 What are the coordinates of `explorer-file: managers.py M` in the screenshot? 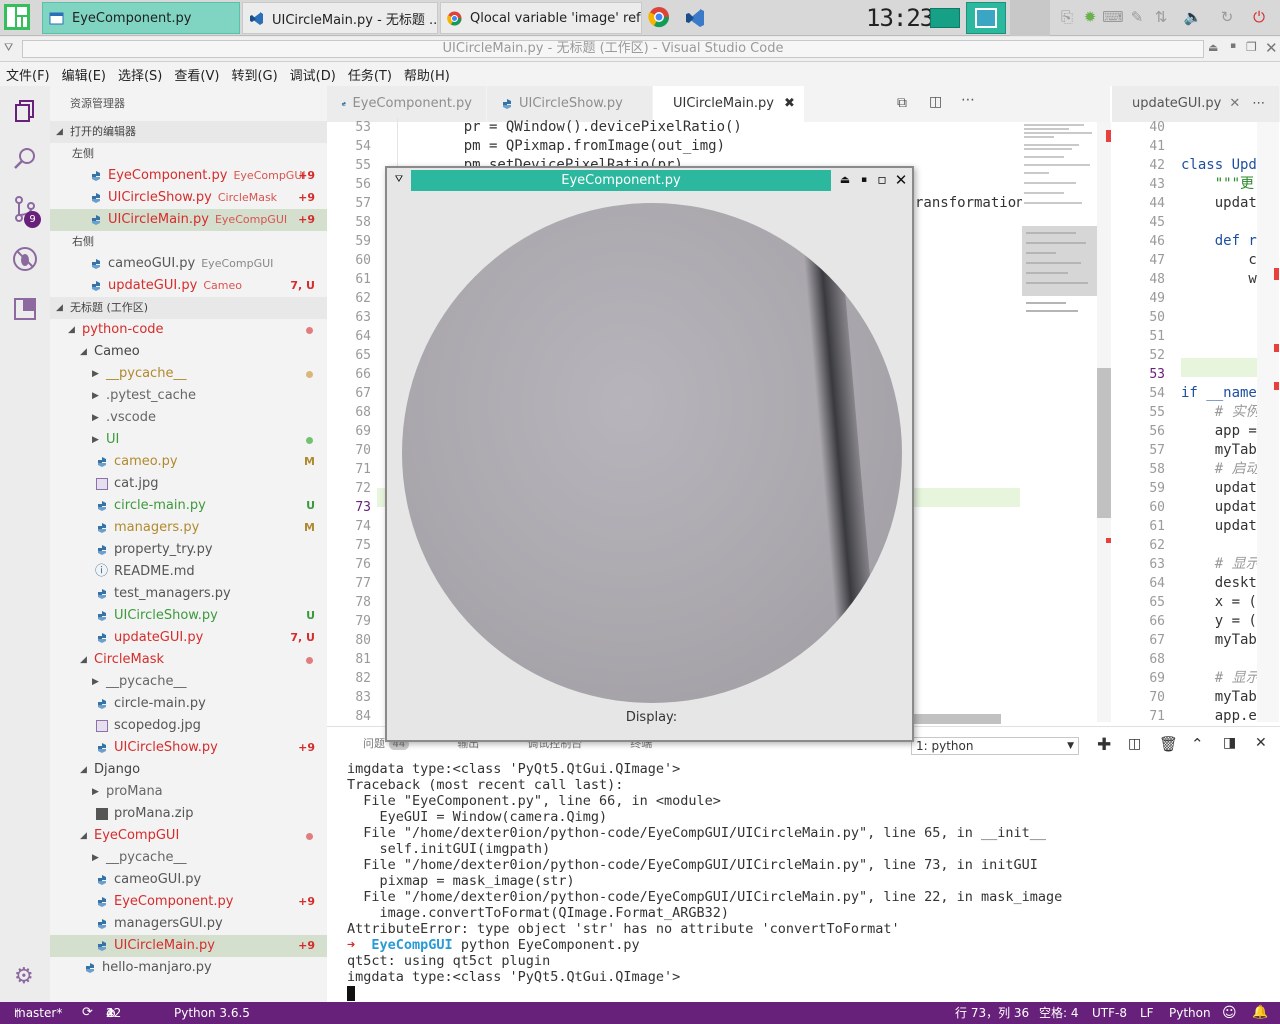 It's located at (188, 528).